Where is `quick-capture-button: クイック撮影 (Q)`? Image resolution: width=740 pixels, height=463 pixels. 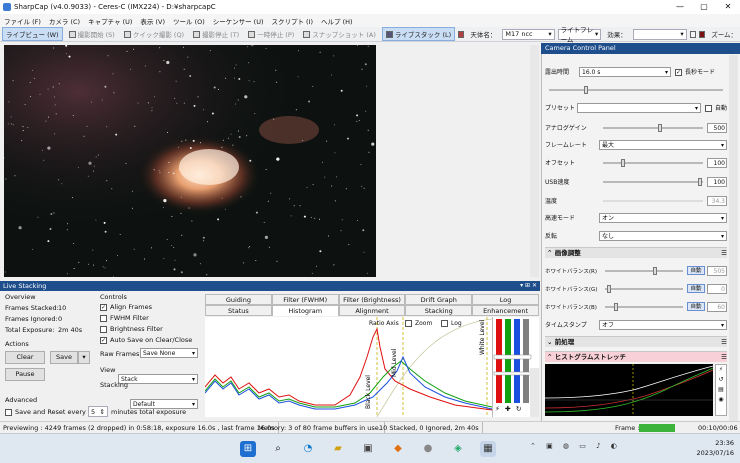
quick-capture-button: クイック撮影 (Q) is located at coordinates (154, 34).